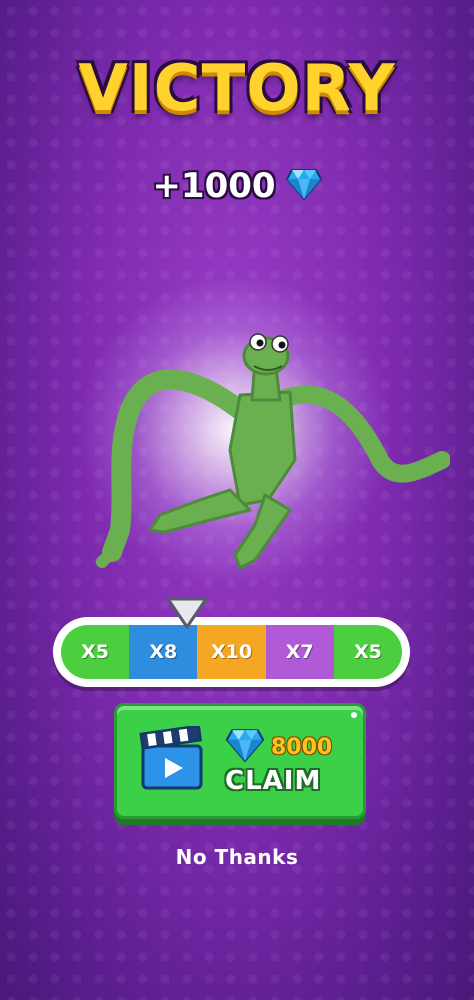 Image resolution: width=474 pixels, height=1000 pixels. What do you see at coordinates (172, 760) in the screenshot?
I see `video-ad-icon` at bounding box center [172, 760].